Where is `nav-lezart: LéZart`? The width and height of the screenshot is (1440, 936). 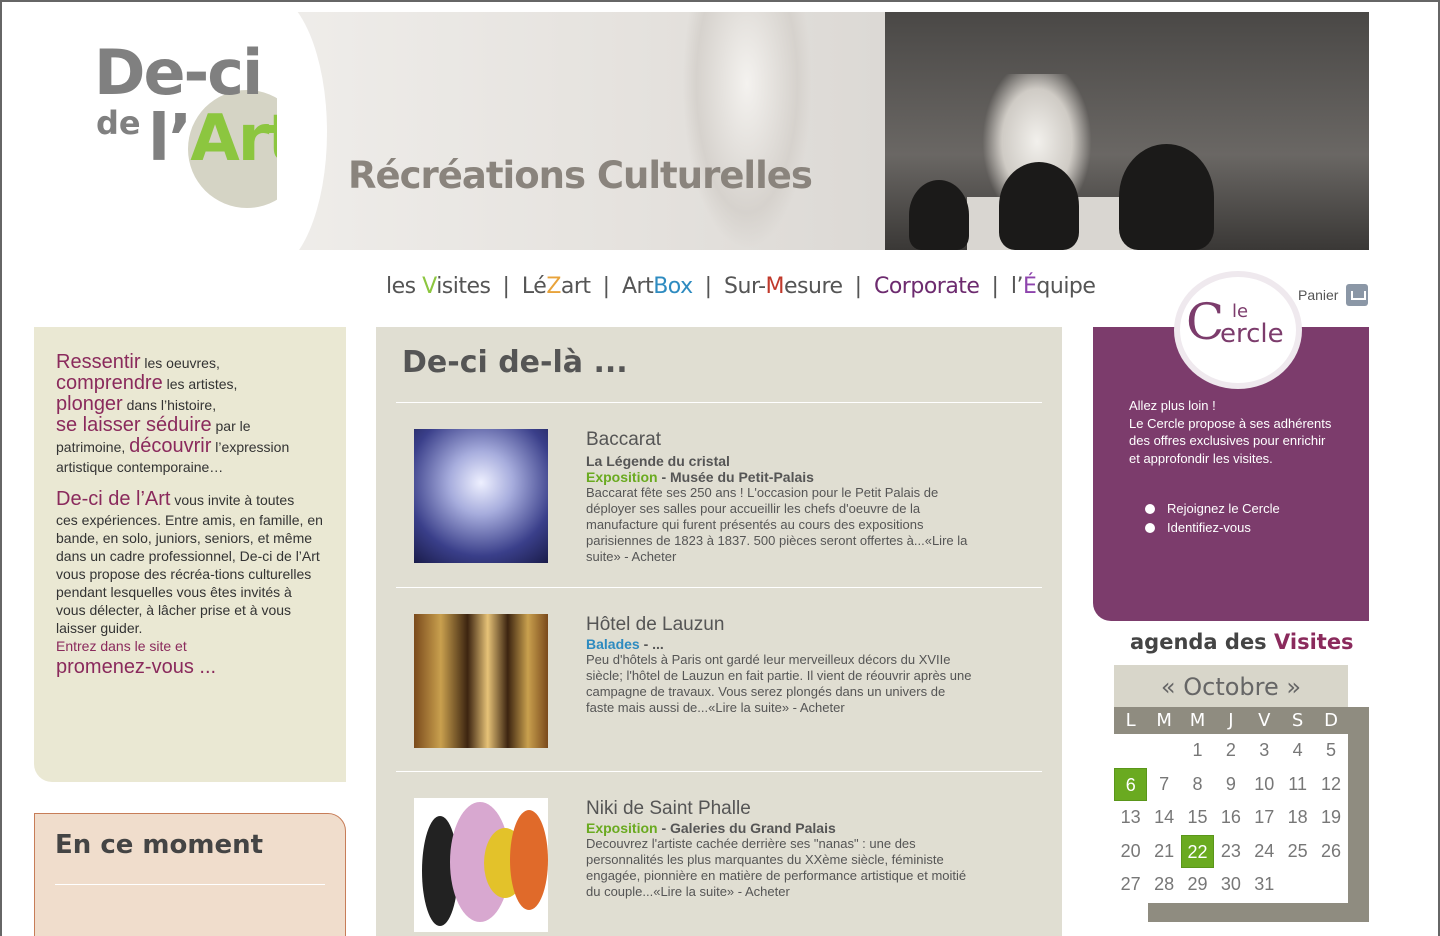
nav-lezart: LéZart is located at coordinates (556, 286).